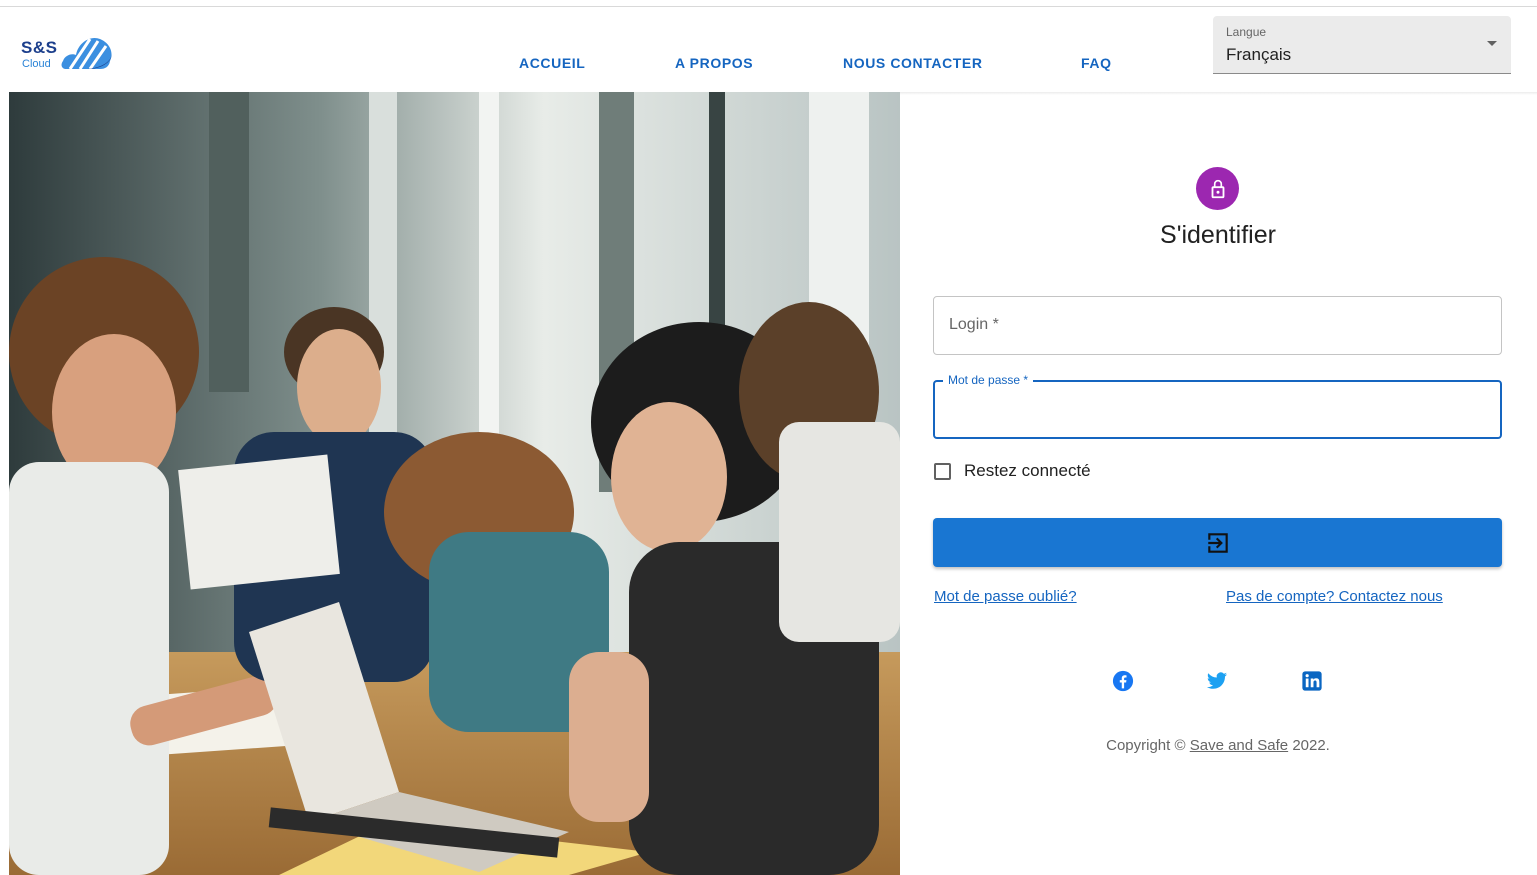  What do you see at coordinates (1096, 63) in the screenshot?
I see `nav-faq: FAQ` at bounding box center [1096, 63].